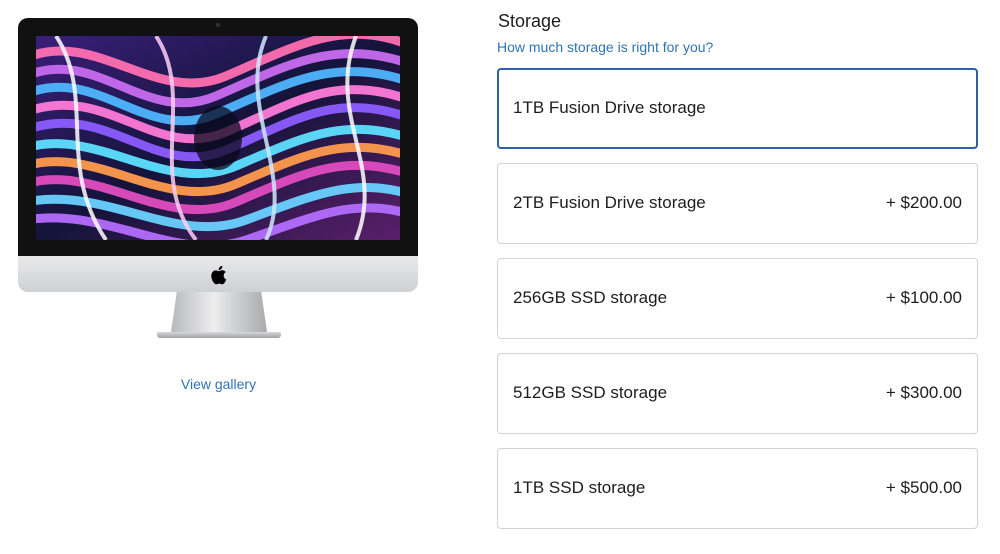 This screenshot has height=554, width=1000. Describe the element at coordinates (737, 393) in the screenshot. I see `storage-option-512gb-ssd: 512GB SSD storage + $300.00` at that location.